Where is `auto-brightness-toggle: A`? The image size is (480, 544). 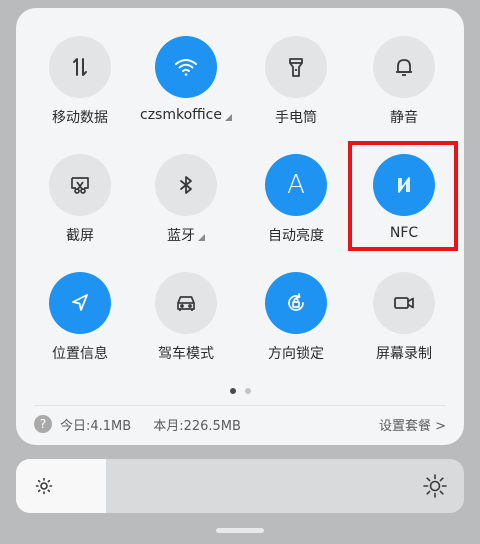
auto-brightness-toggle: A is located at coordinates (296, 185).